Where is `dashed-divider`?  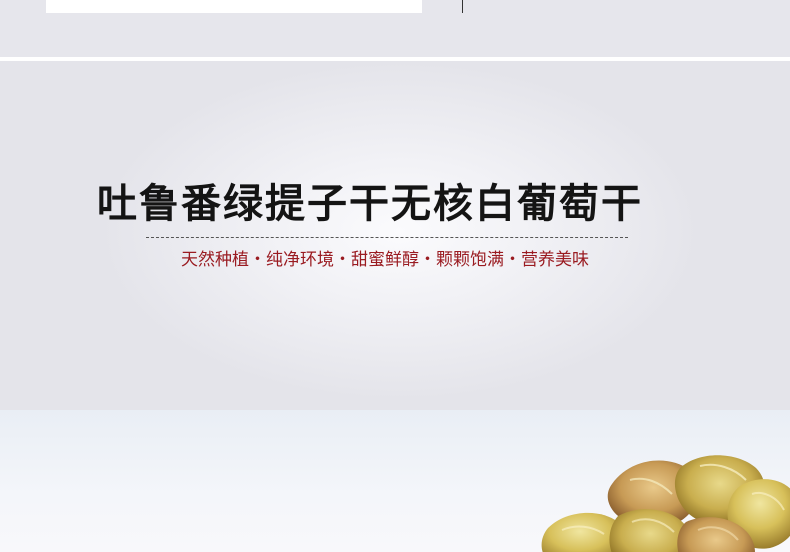 dashed-divider is located at coordinates (387, 237).